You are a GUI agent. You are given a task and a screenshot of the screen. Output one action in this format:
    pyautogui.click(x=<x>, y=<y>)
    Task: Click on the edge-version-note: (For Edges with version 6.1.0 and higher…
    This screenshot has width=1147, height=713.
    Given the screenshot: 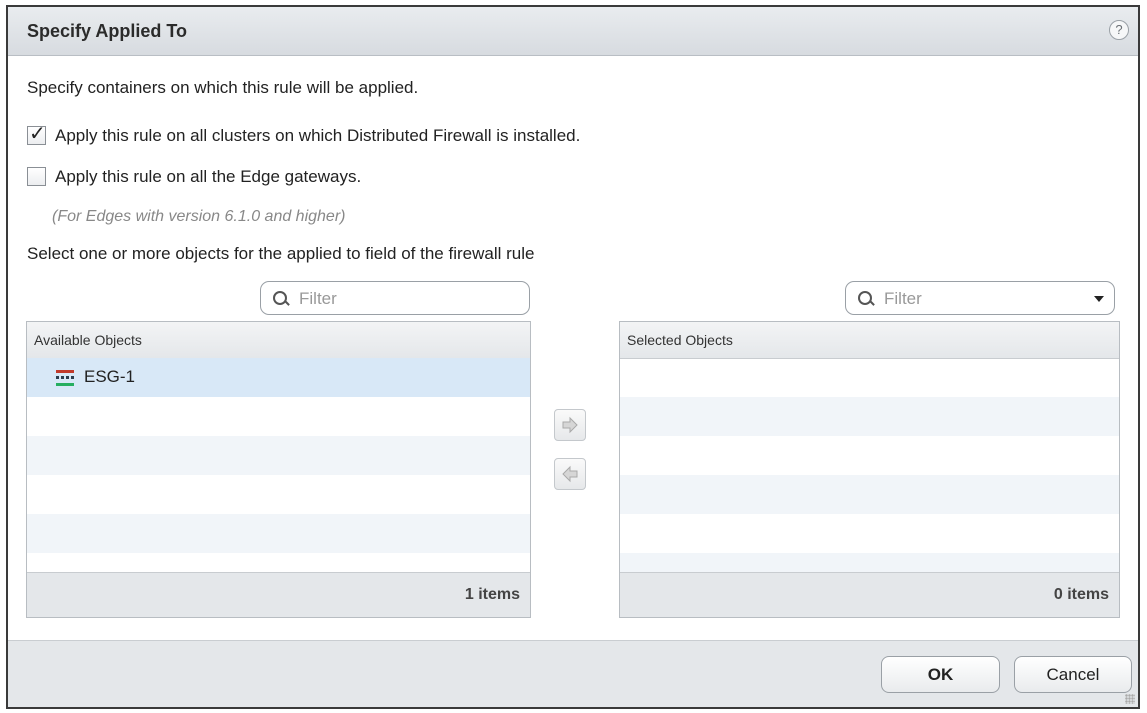 What is the action you would take?
    pyautogui.click(x=199, y=216)
    